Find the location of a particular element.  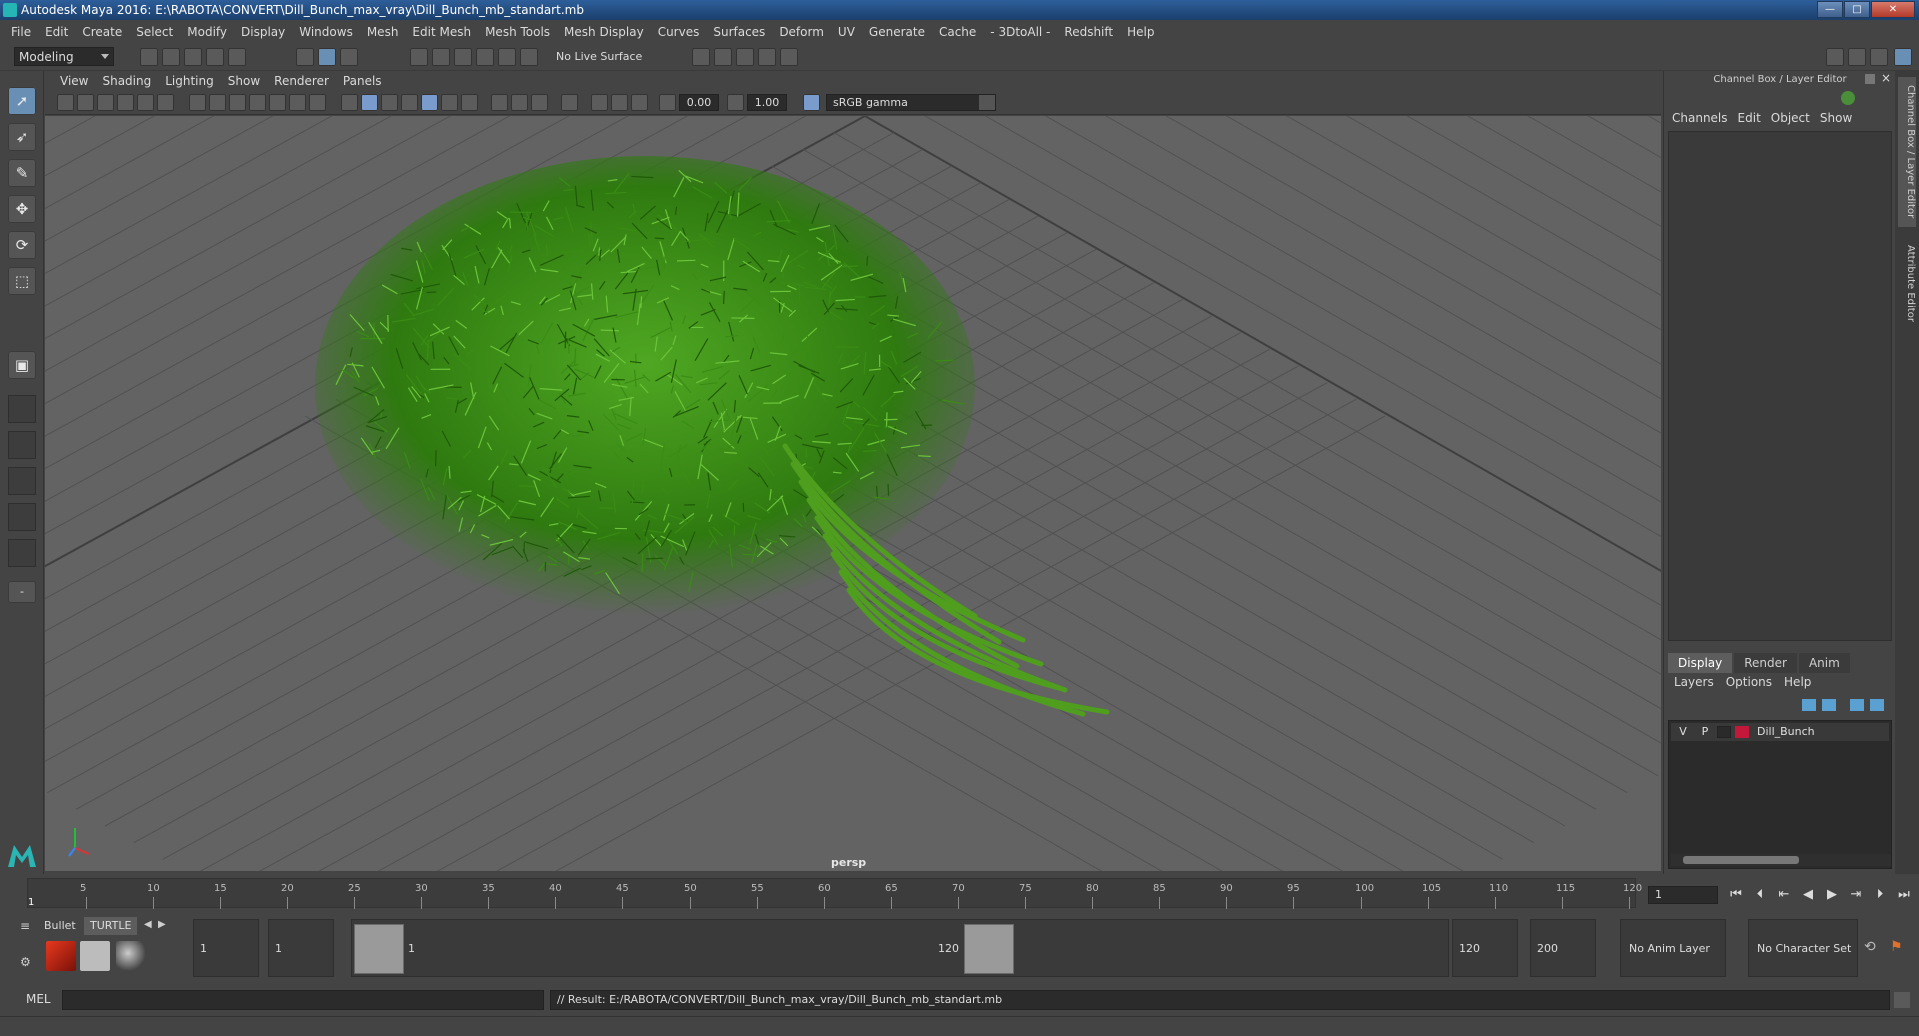

menu-curves: Curves is located at coordinates (679, 32).